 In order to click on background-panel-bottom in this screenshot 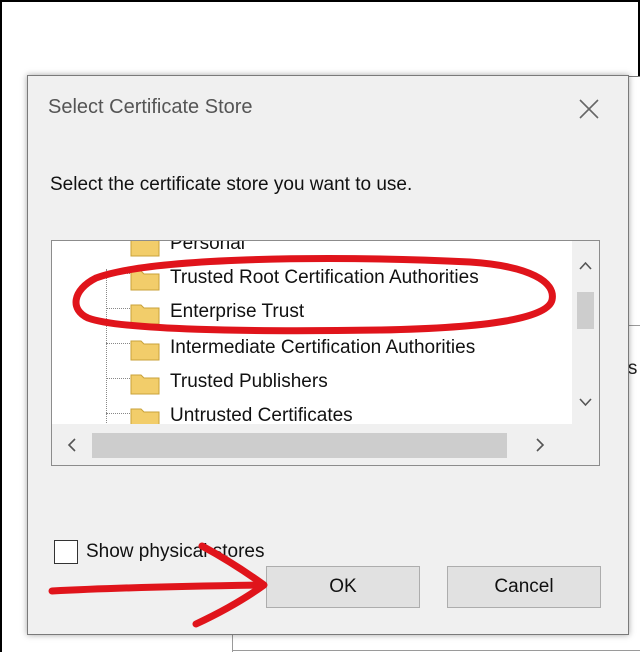, I will do `click(436, 650)`.